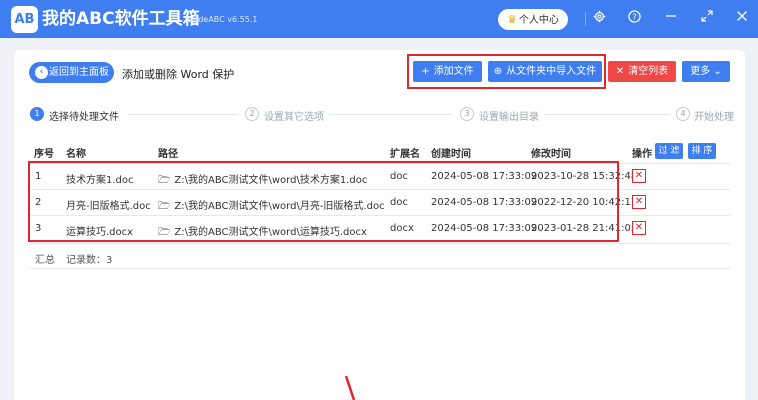  I want to click on page-title: 添加或删除 Word 保护, so click(178, 74).